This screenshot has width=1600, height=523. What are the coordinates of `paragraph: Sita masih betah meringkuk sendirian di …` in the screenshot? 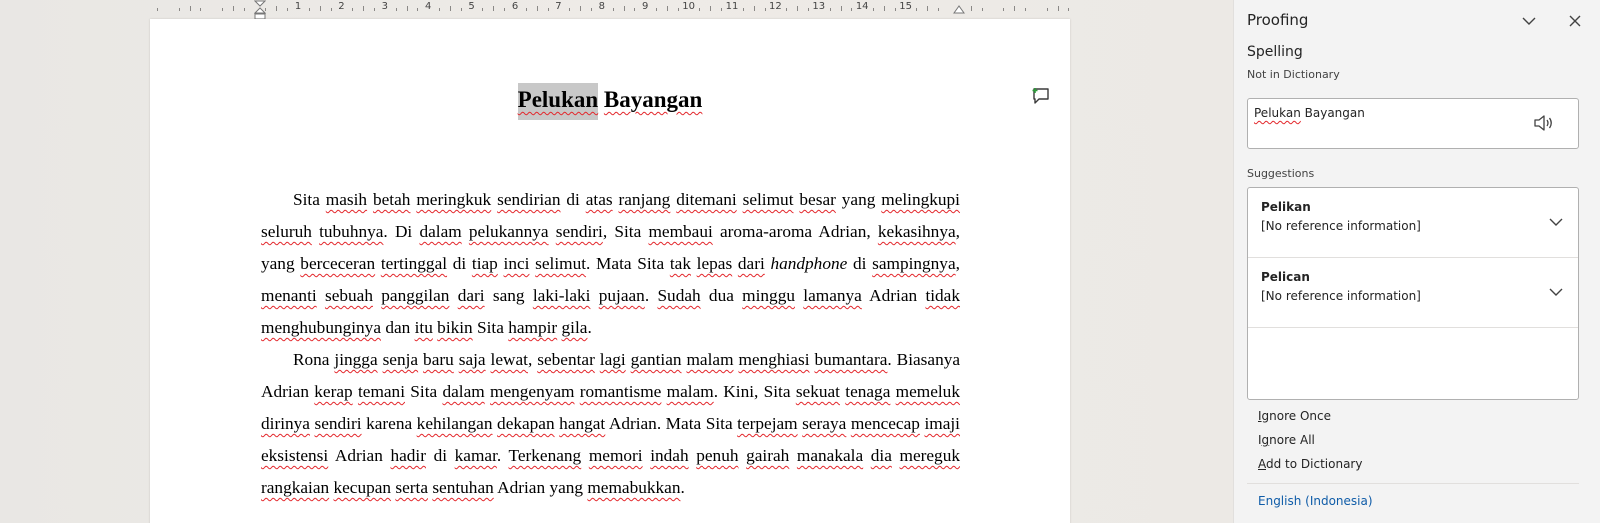 It's located at (610, 264).